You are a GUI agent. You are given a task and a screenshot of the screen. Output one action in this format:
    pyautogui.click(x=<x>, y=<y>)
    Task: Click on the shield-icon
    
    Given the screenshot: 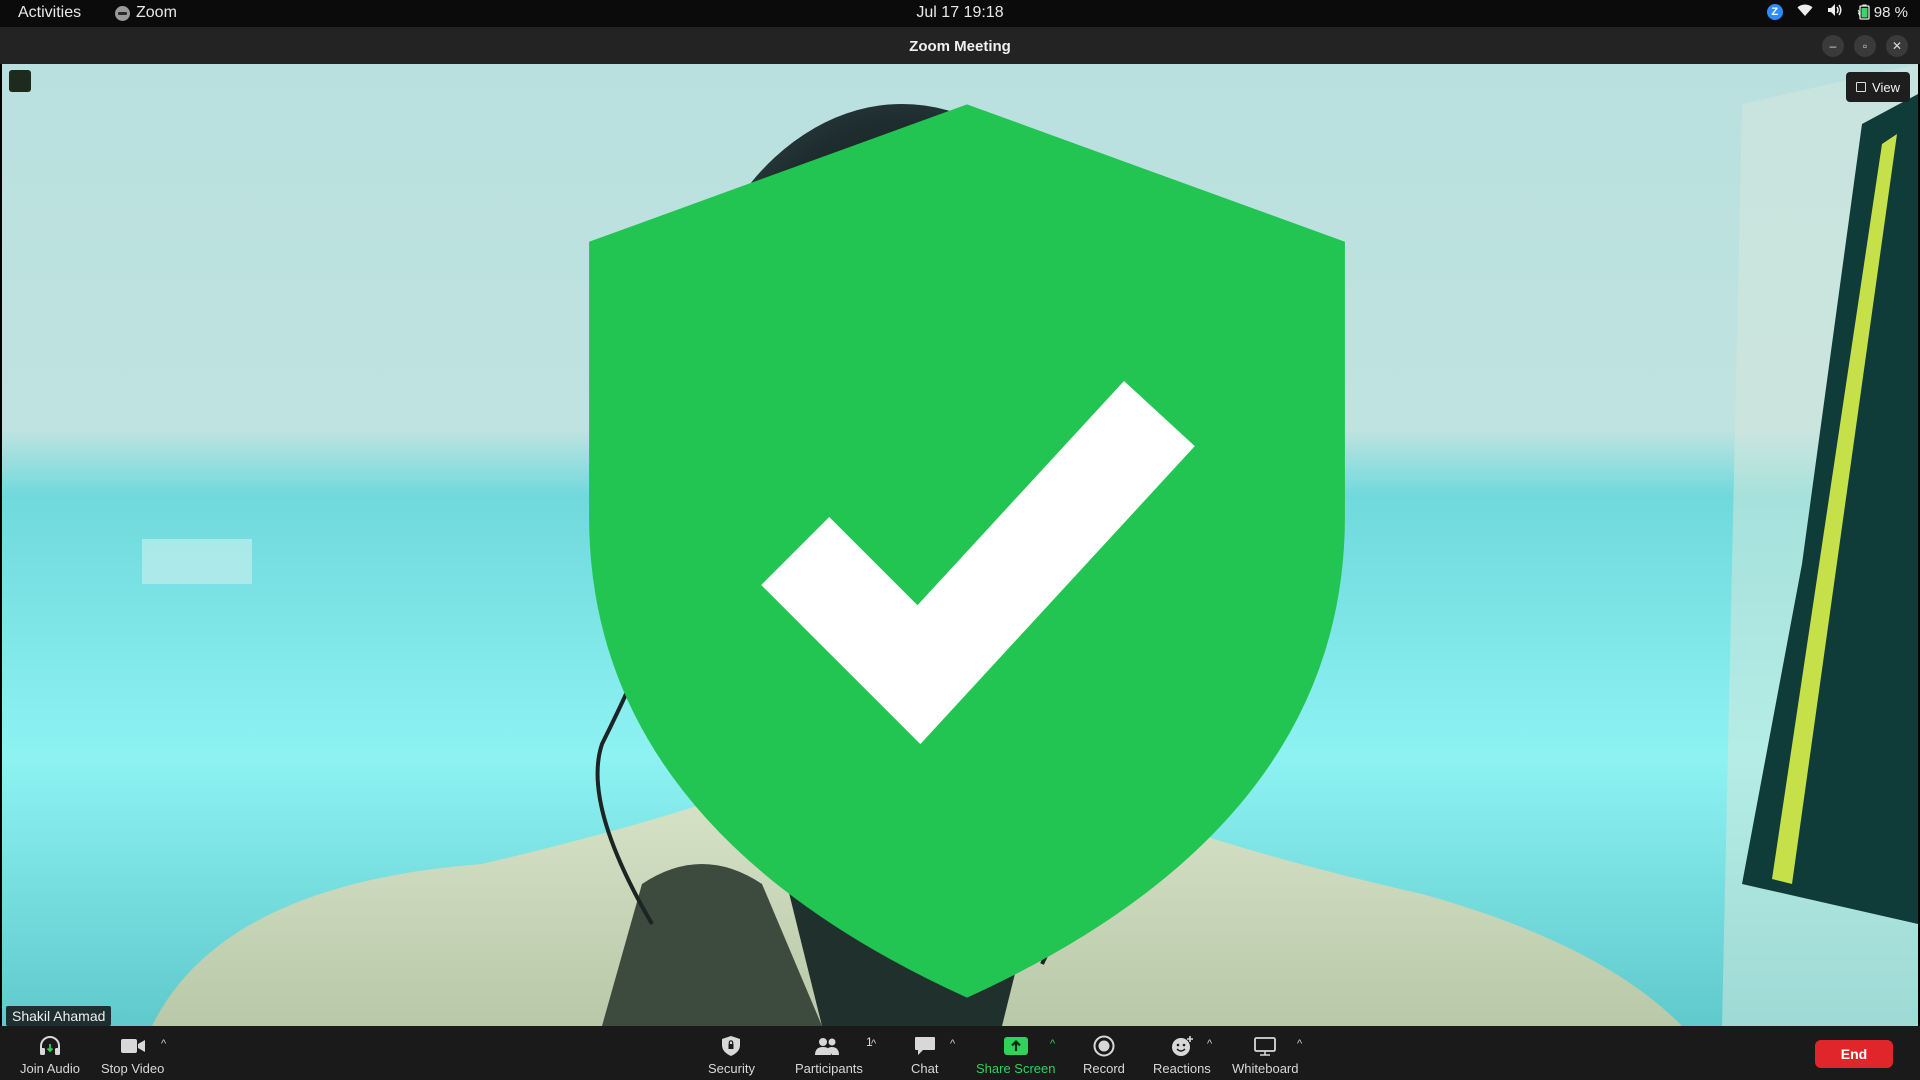 What is the action you would take?
    pyautogui.click(x=731, y=1046)
    